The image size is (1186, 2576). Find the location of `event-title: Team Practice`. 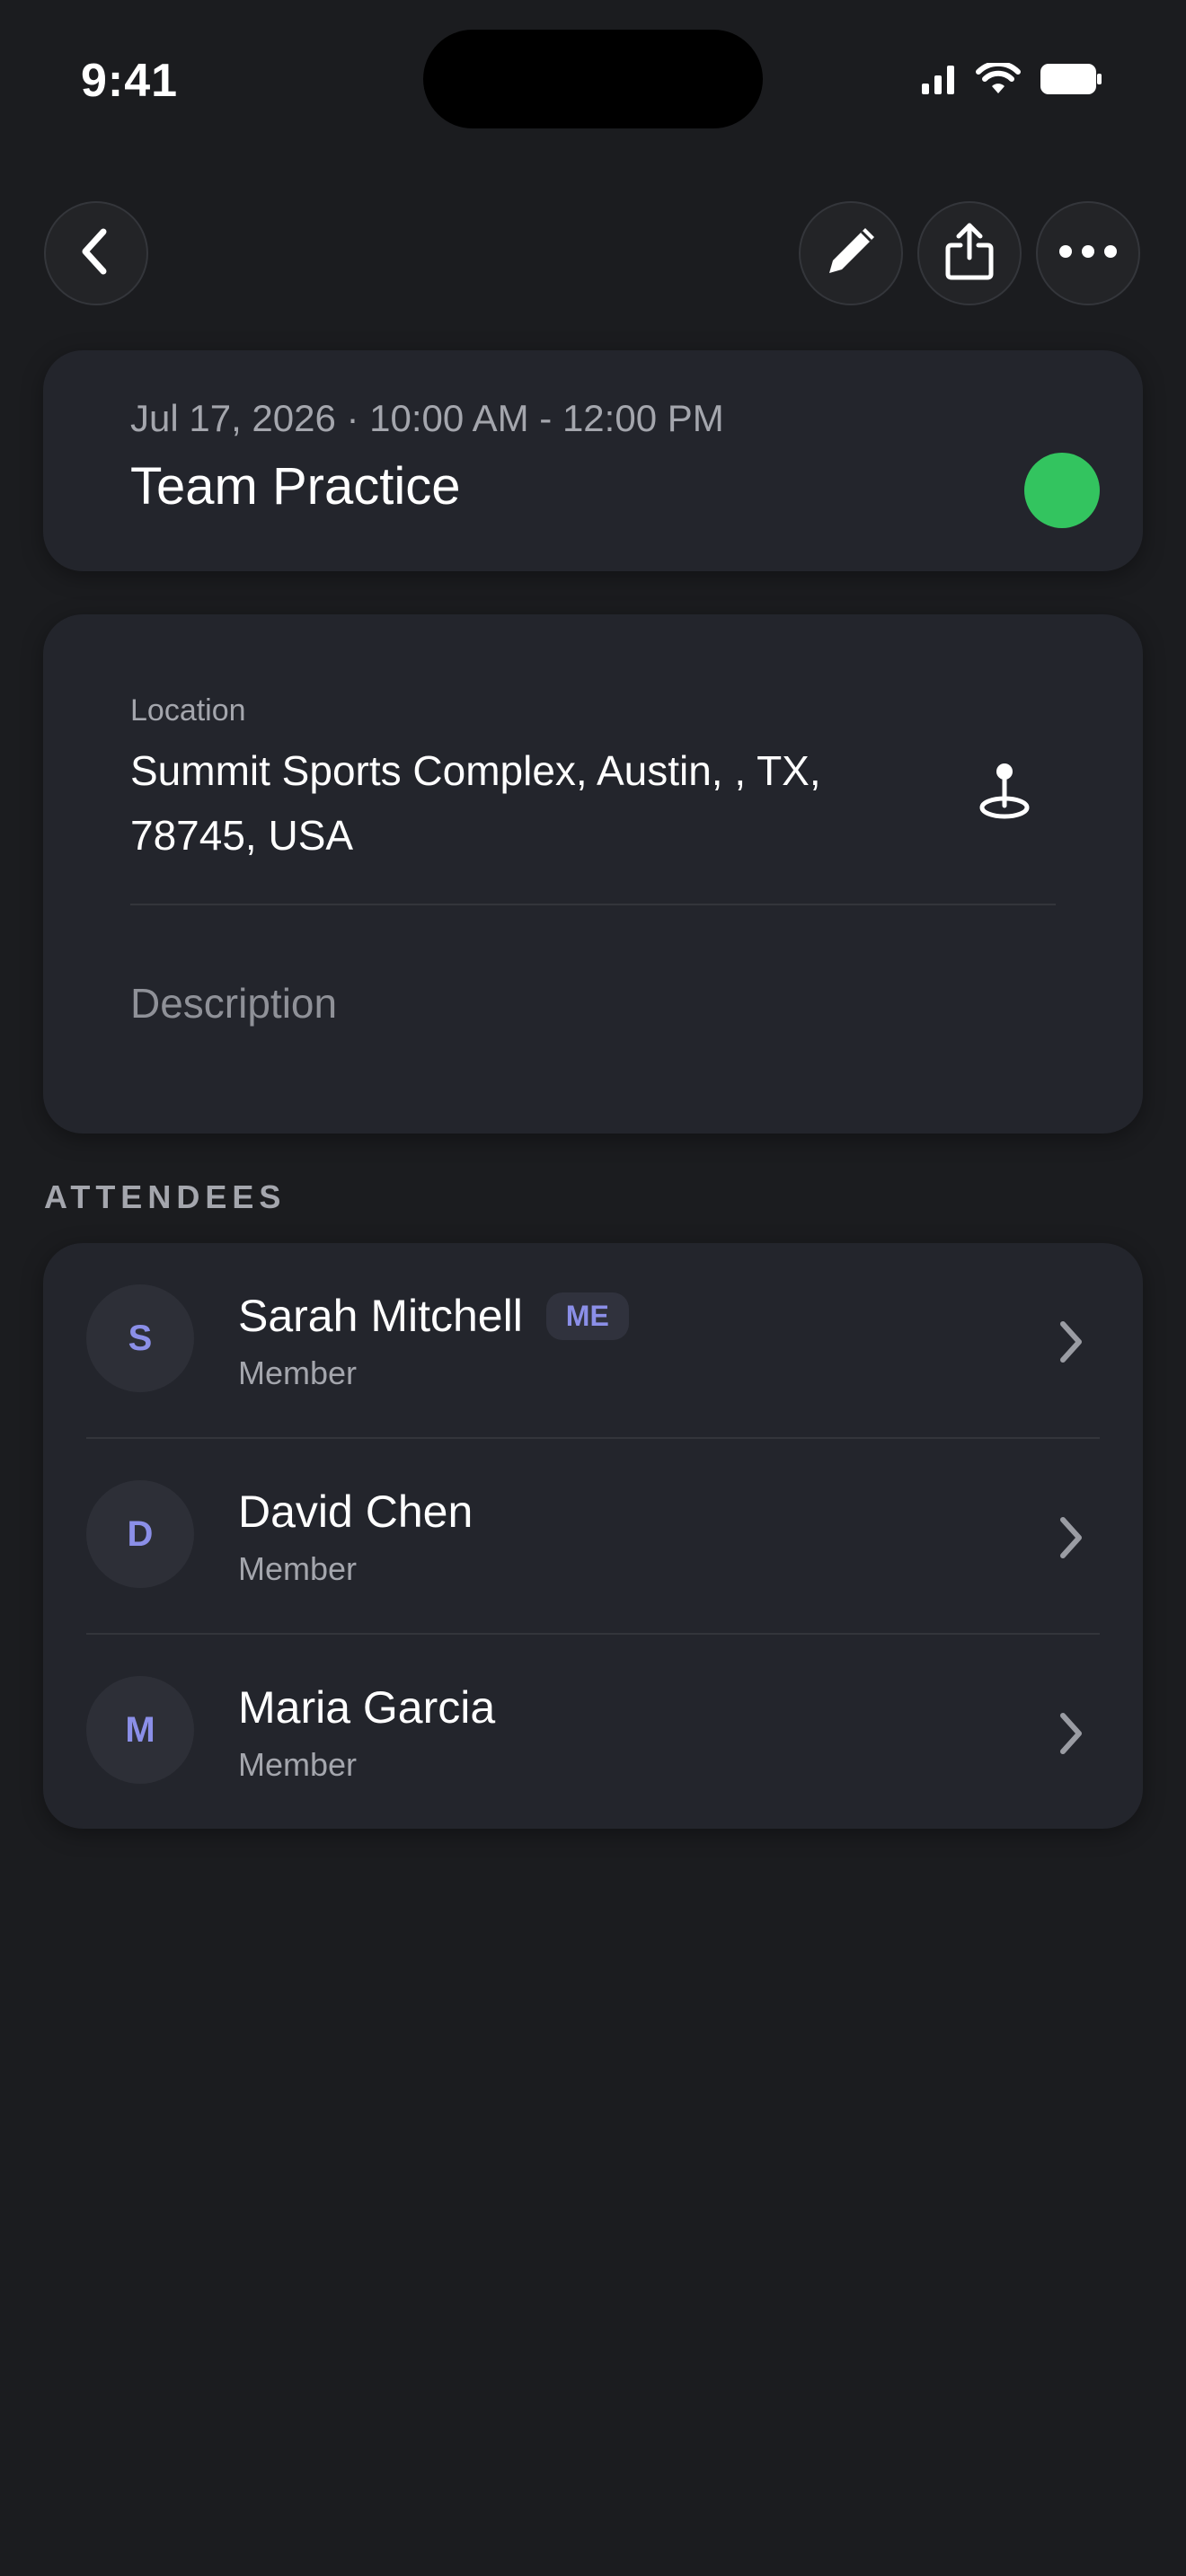

event-title: Team Practice is located at coordinates (295, 486).